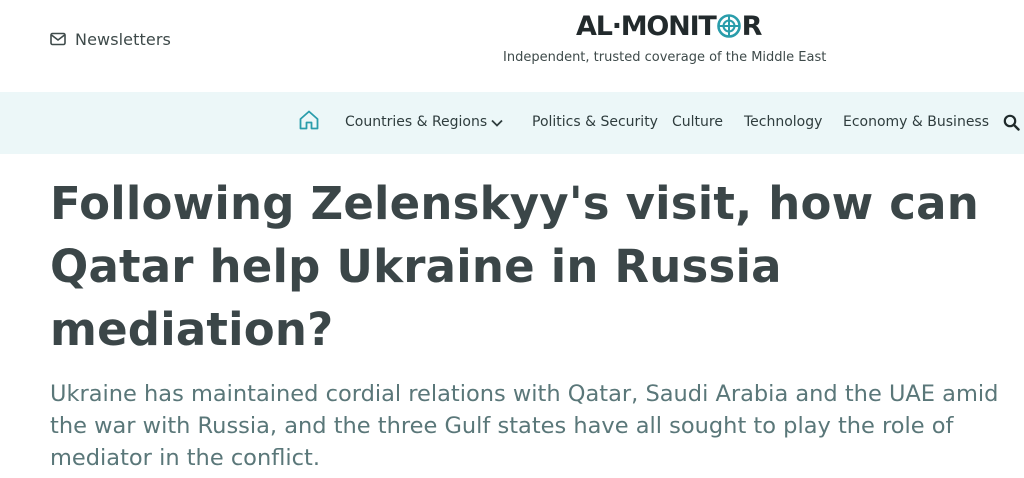 The width and height of the screenshot is (1024, 478). Describe the element at coordinates (1011, 122) in the screenshot. I see `search-icon` at that location.